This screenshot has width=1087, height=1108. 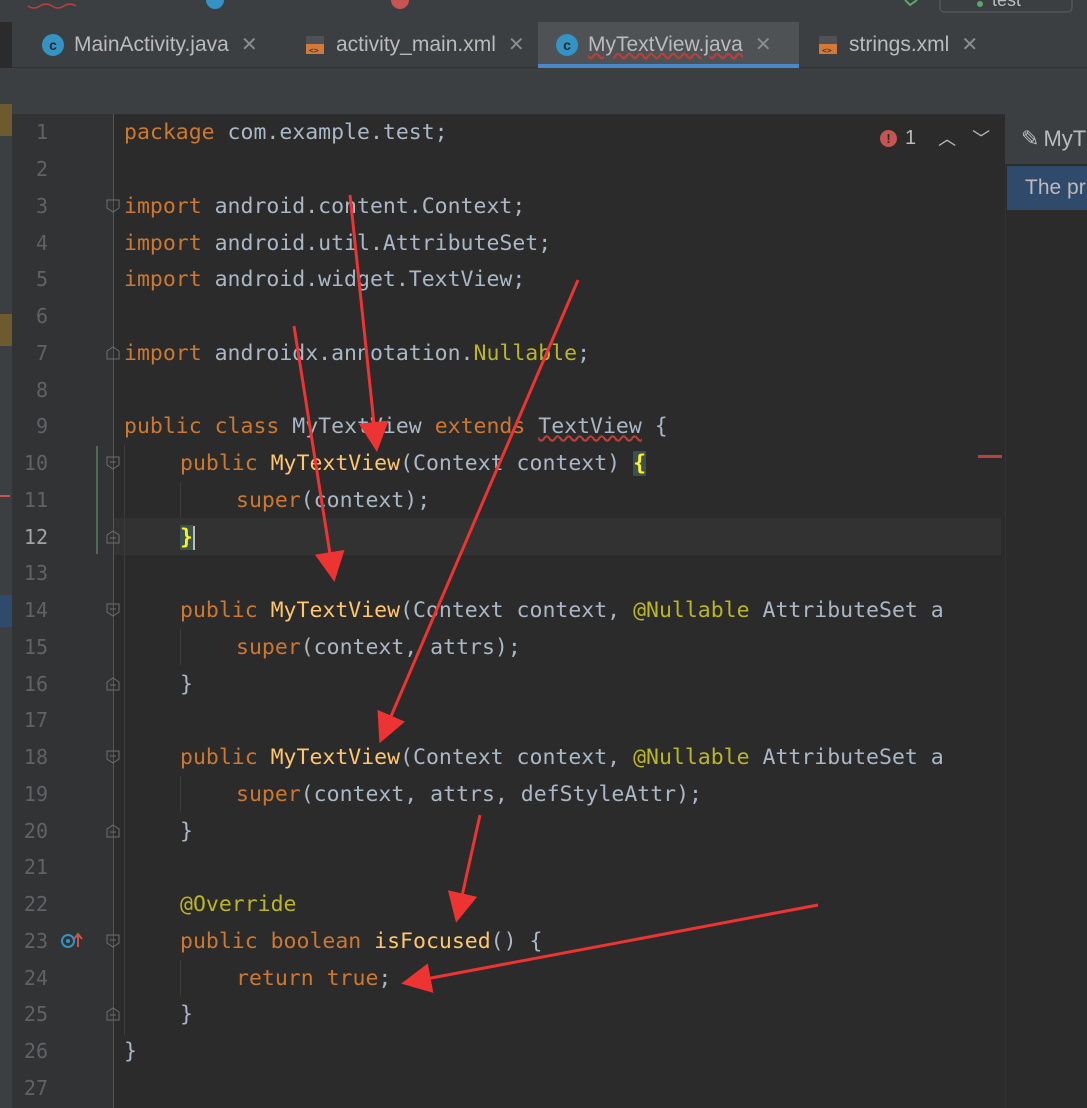 I want to click on line-number: 6, so click(x=41, y=316).